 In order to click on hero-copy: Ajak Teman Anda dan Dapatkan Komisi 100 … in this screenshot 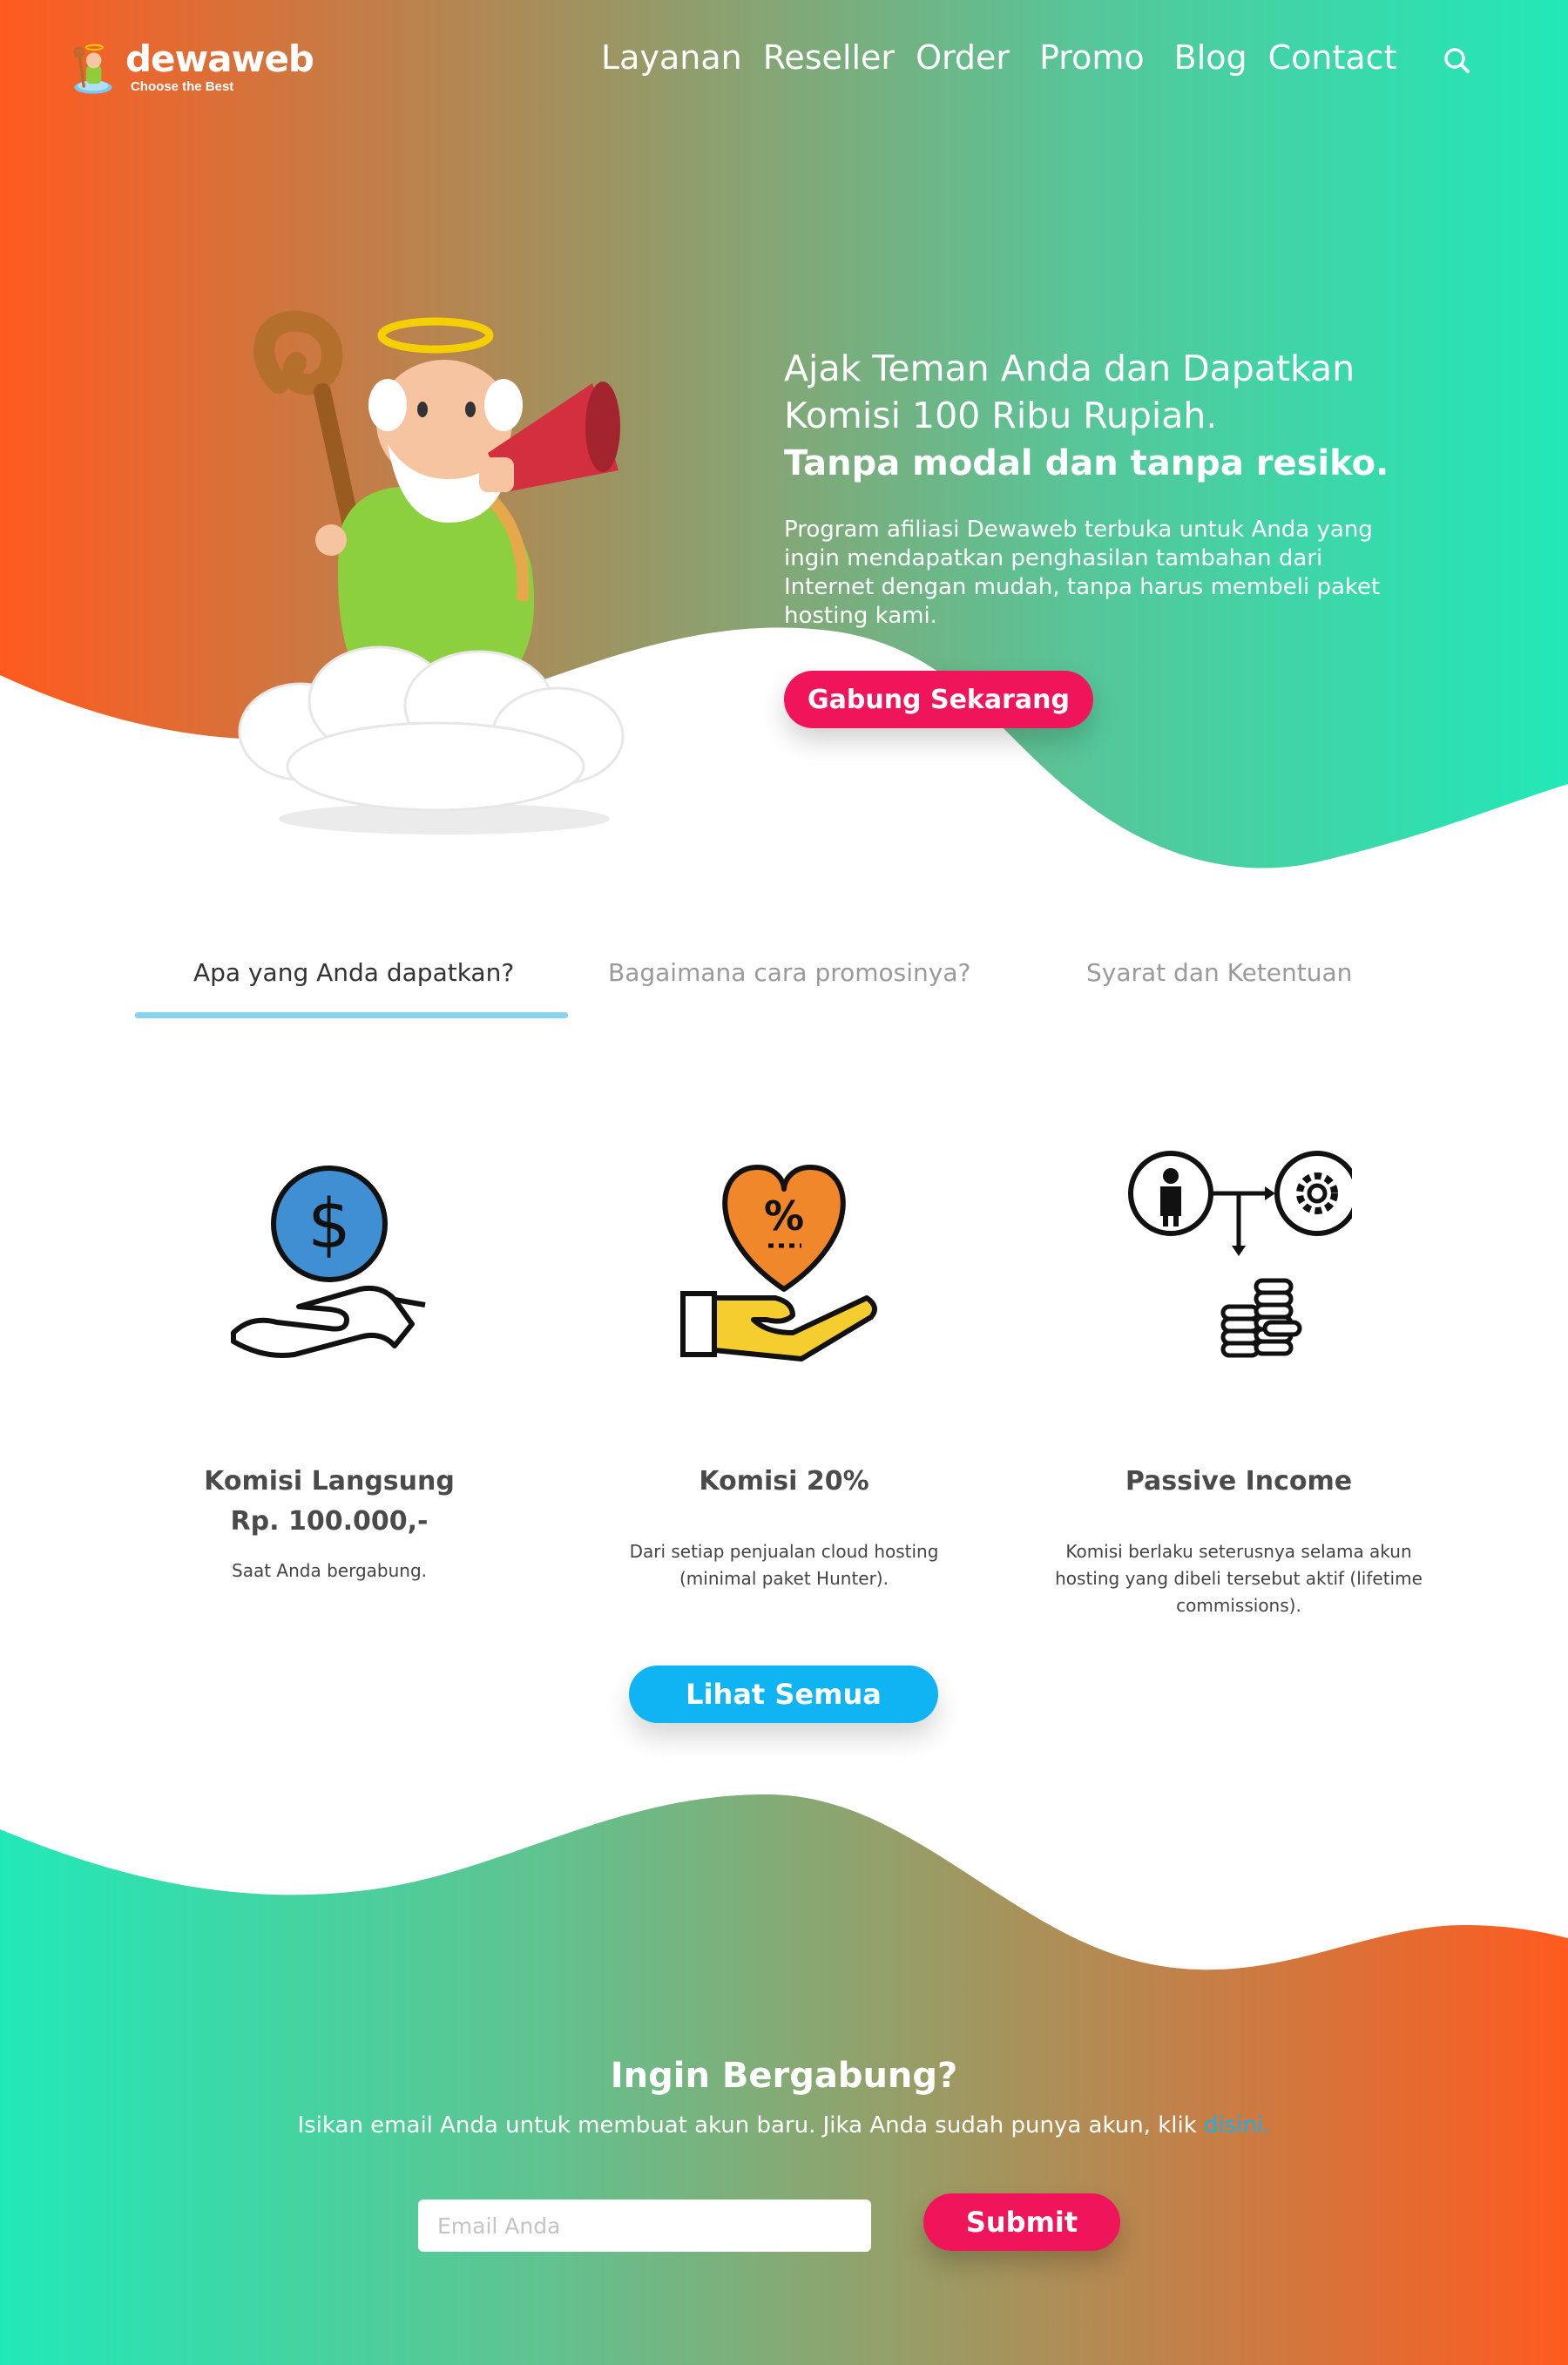, I will do `click(1115, 488)`.